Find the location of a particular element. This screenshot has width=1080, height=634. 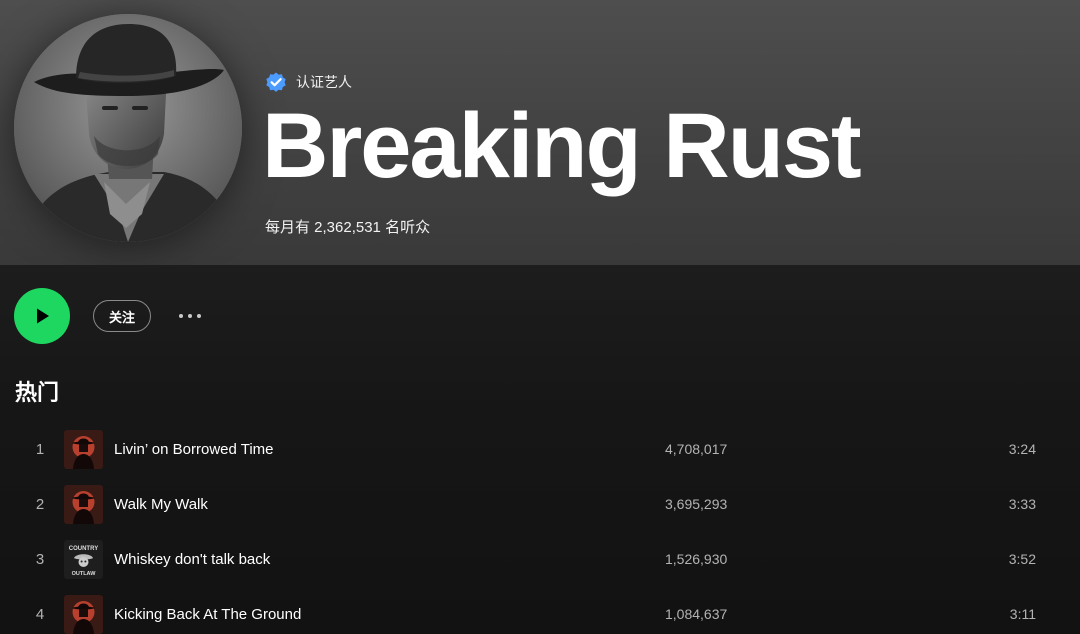

svg-text: OUTLAW is located at coordinates (84, 574).